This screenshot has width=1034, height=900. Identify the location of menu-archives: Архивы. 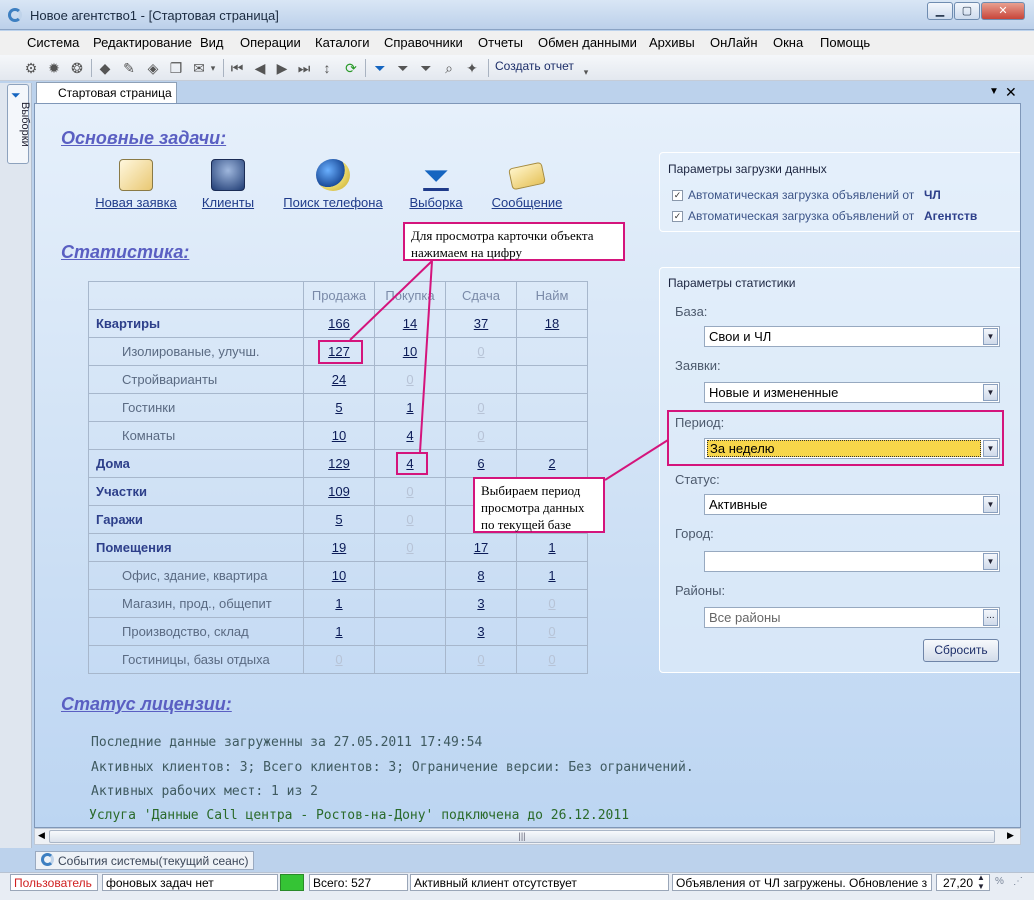
(672, 42).